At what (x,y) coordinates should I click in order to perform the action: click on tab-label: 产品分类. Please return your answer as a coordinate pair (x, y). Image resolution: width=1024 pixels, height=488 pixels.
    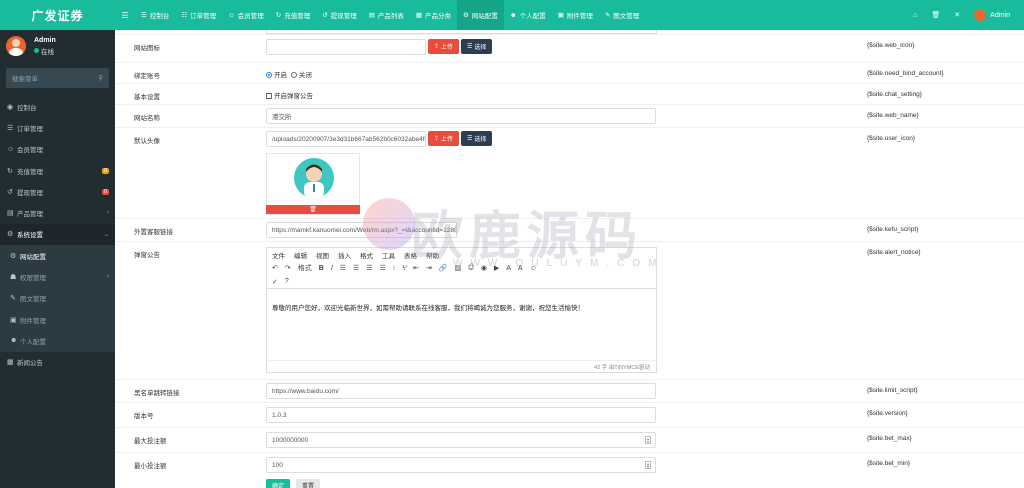
    Looking at the image, I should click on (438, 16).